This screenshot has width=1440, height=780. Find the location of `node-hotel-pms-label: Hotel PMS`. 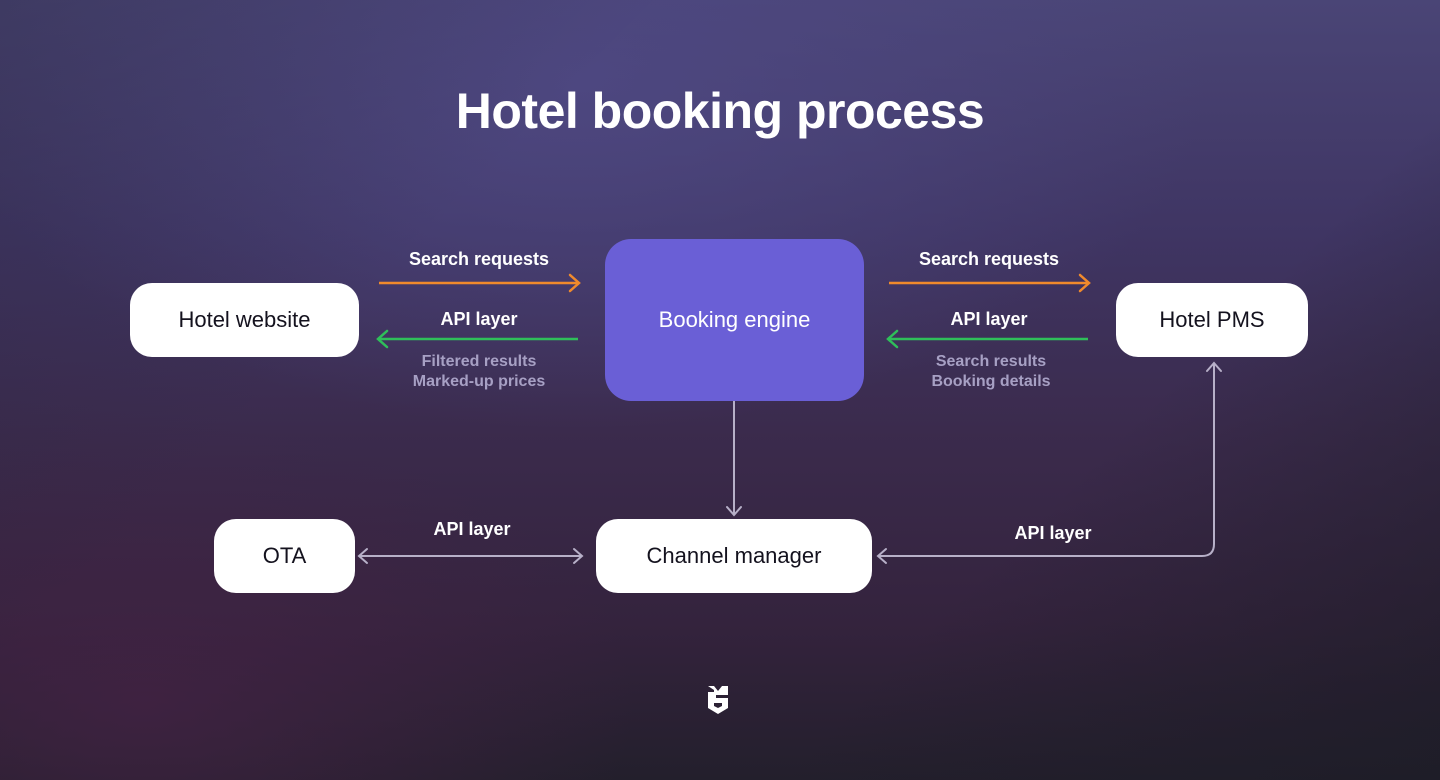

node-hotel-pms-label: Hotel PMS is located at coordinates (1212, 319).